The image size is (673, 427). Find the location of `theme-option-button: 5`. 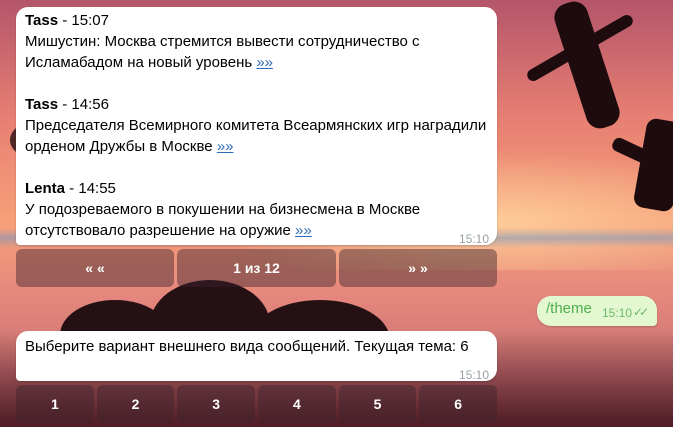

theme-option-button: 5 is located at coordinates (377, 404).